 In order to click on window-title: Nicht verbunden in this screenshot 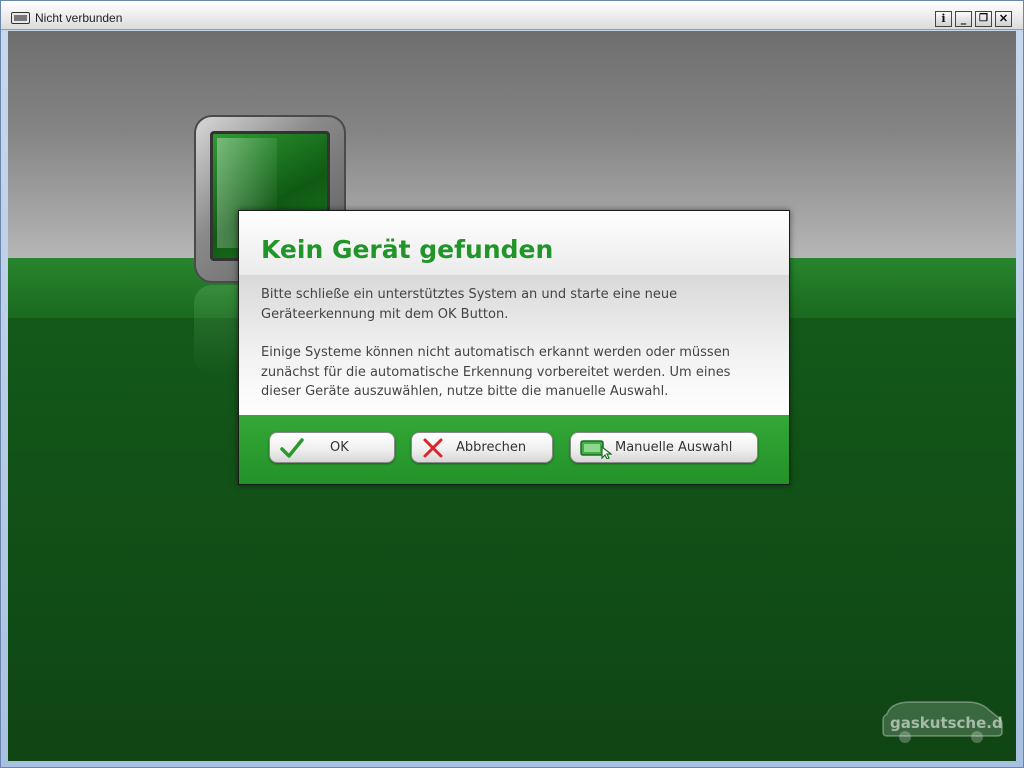, I will do `click(79, 18)`.